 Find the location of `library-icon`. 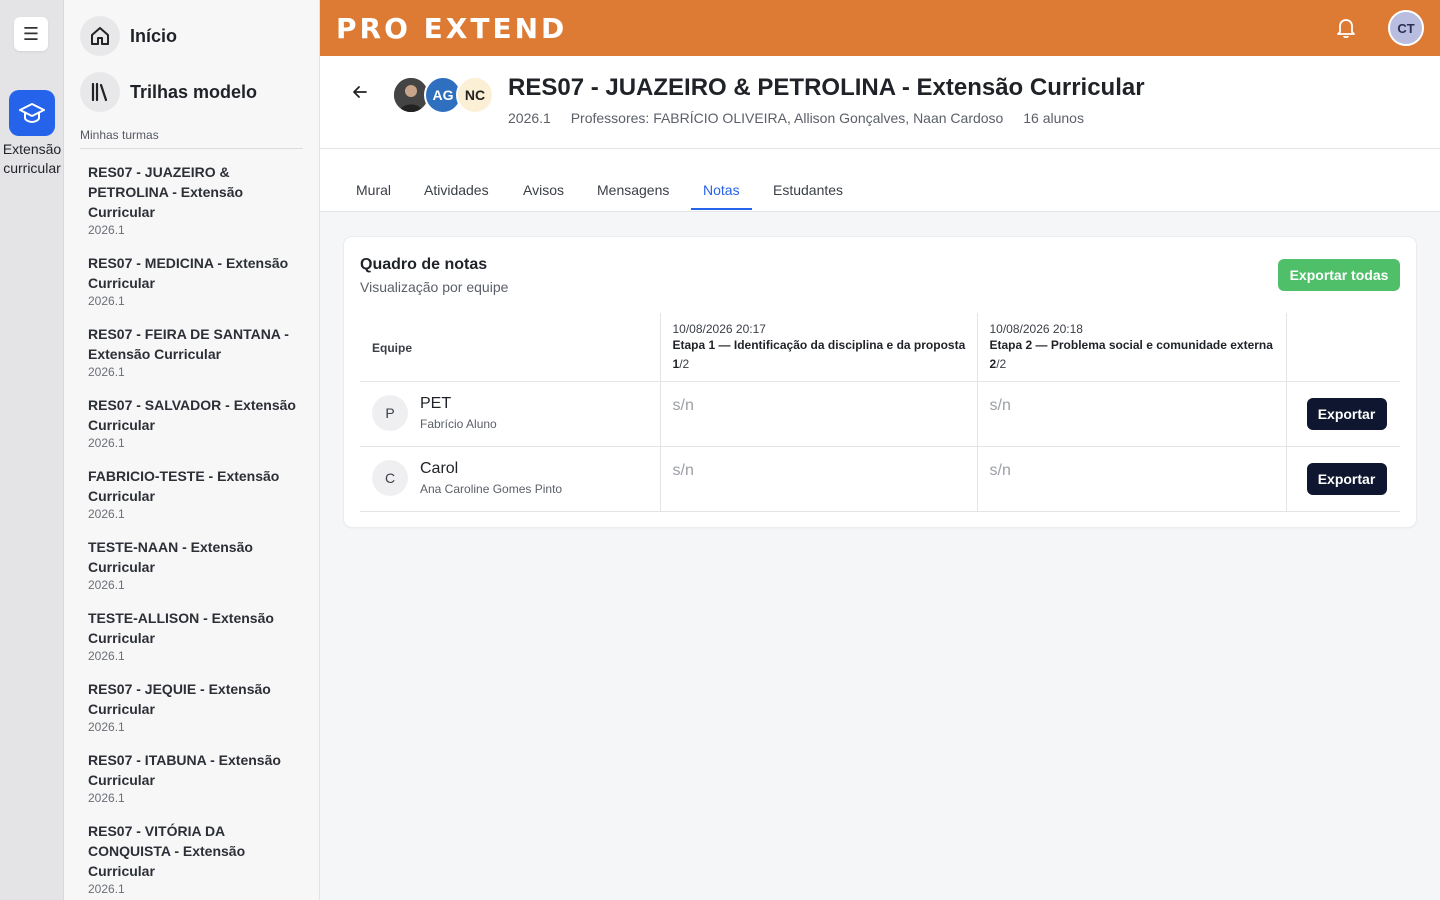

library-icon is located at coordinates (100, 92).